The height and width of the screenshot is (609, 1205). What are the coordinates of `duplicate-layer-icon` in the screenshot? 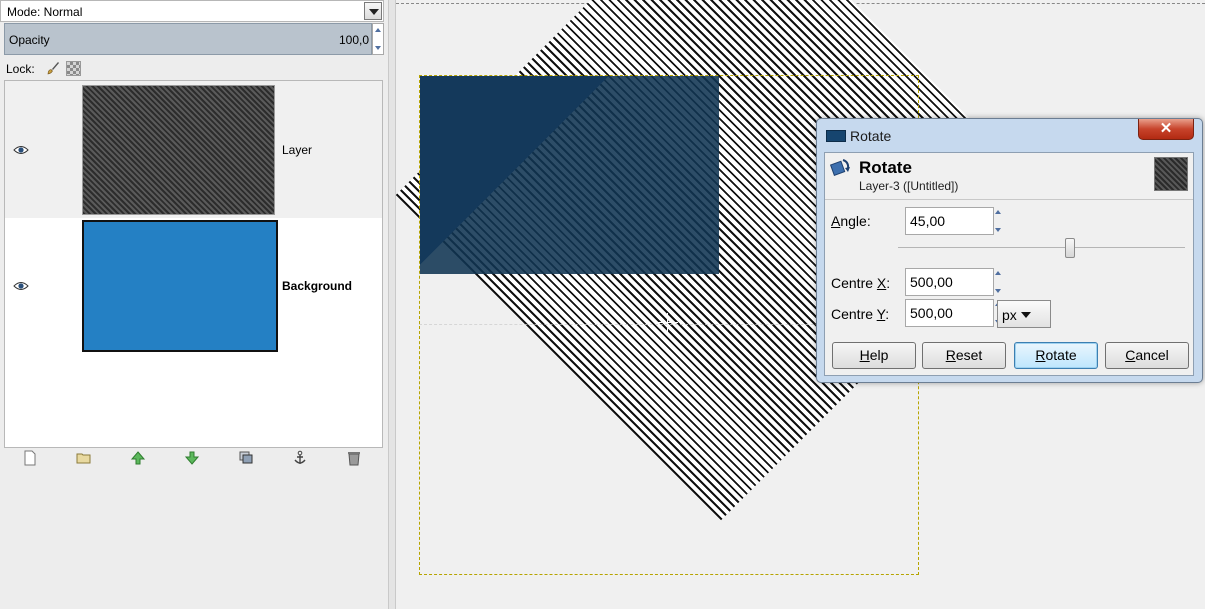 It's located at (246, 458).